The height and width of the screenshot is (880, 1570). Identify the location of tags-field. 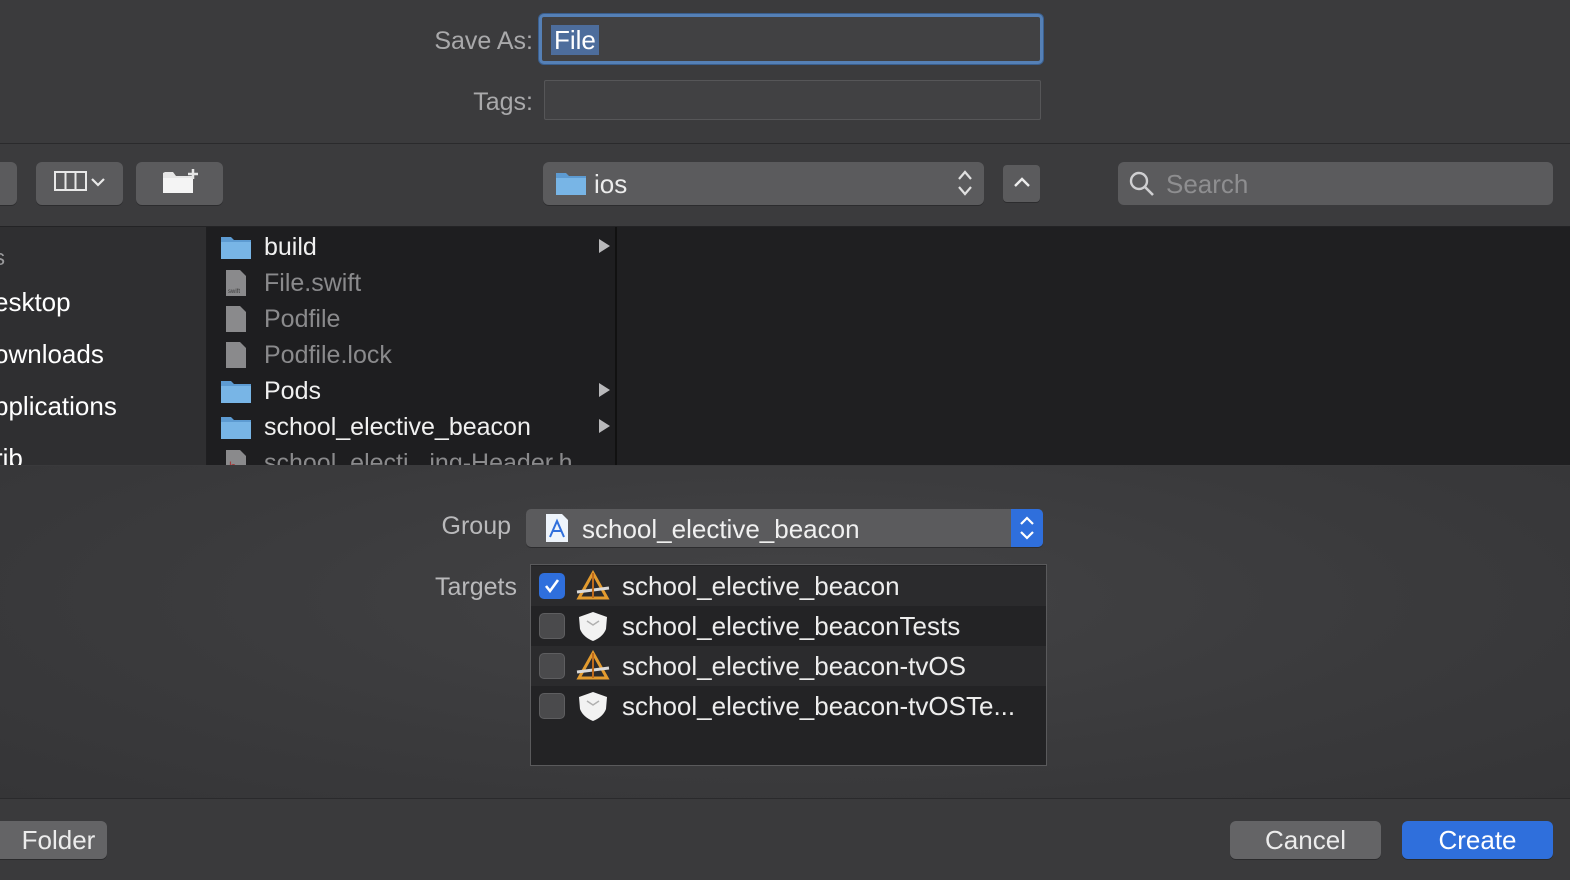
(792, 100).